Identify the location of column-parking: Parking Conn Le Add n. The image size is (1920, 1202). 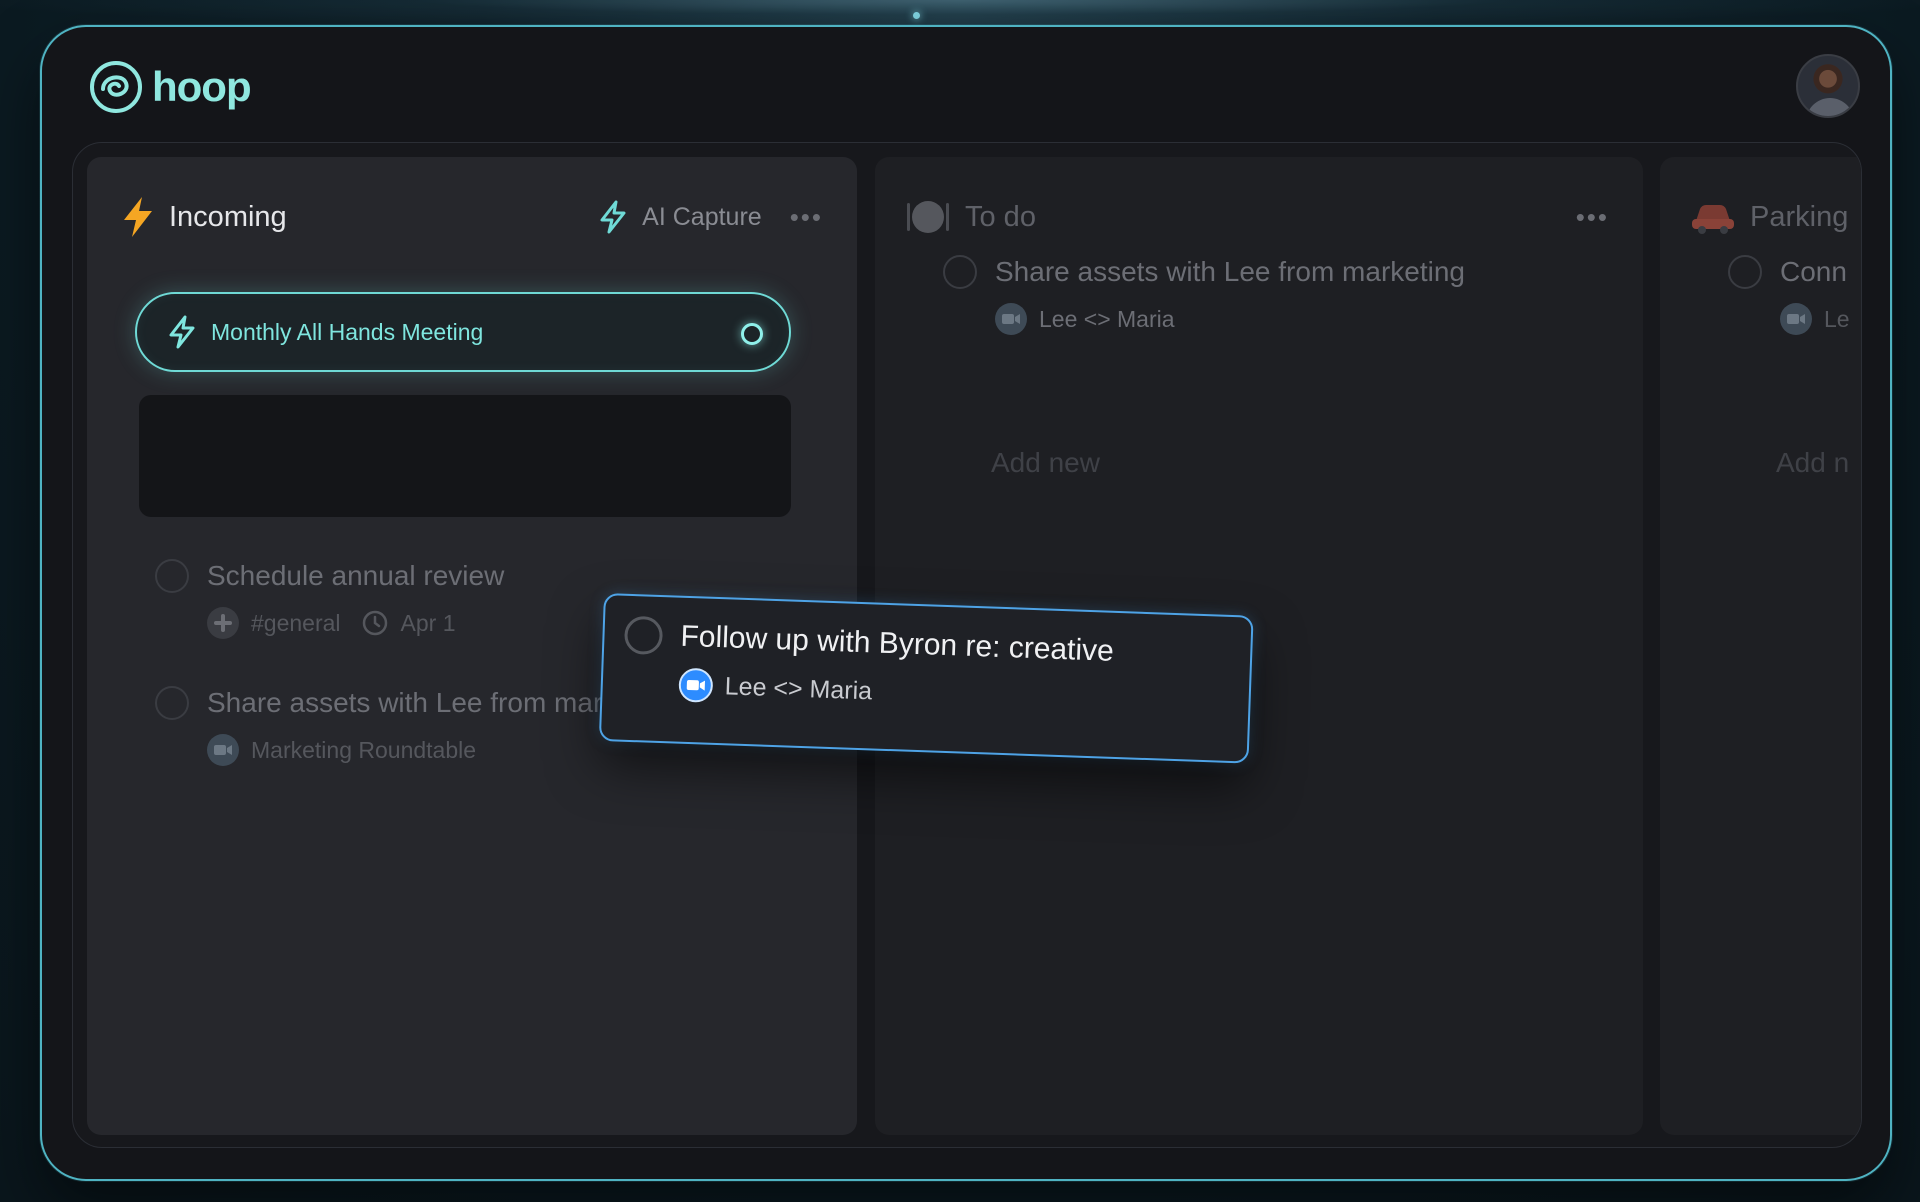
(1760, 646).